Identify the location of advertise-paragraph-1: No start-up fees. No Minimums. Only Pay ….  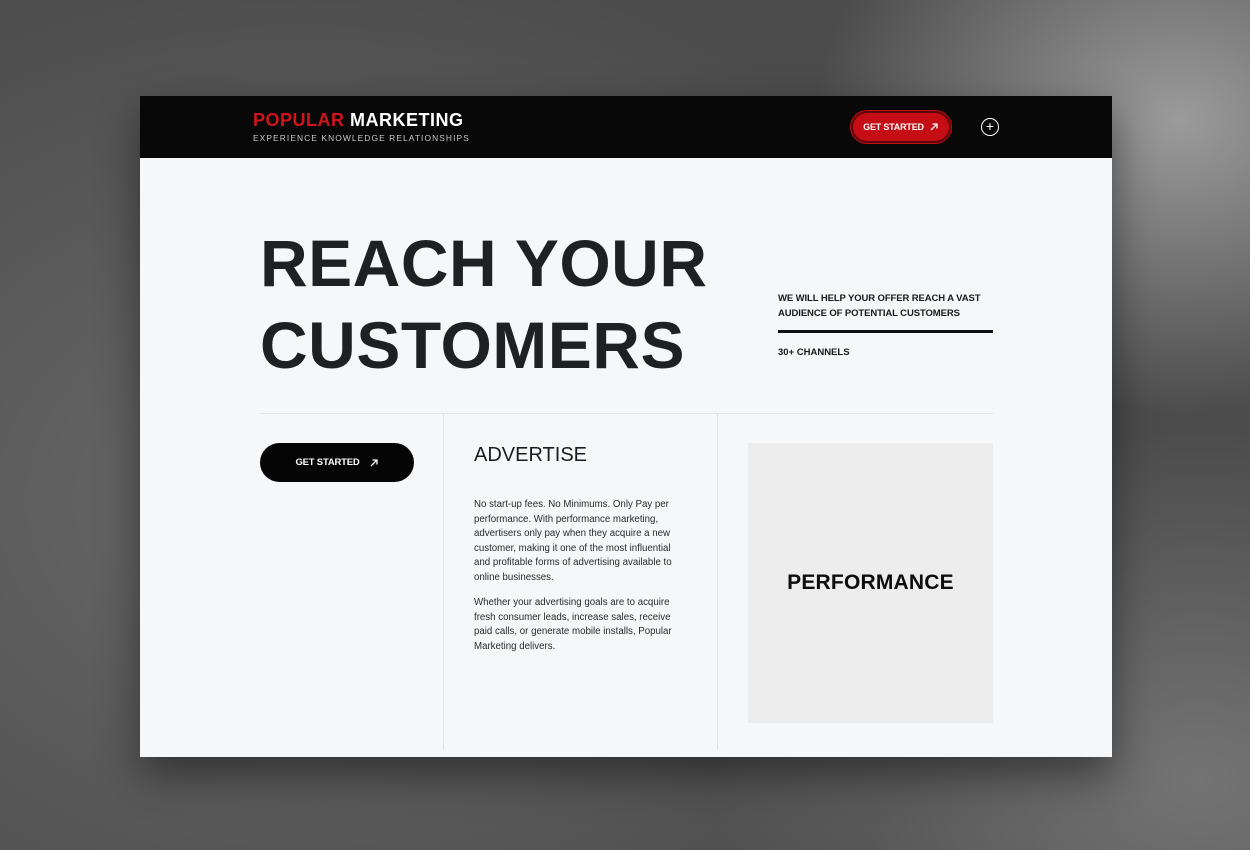
(573, 541).